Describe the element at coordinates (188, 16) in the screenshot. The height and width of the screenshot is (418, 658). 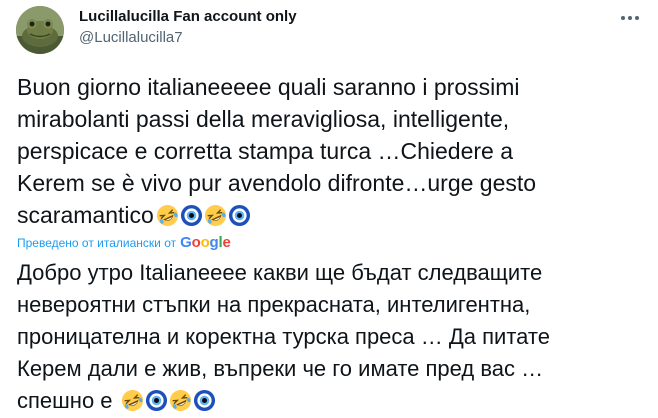
I see `display-name: Lucillalucilla Fan account only` at that location.